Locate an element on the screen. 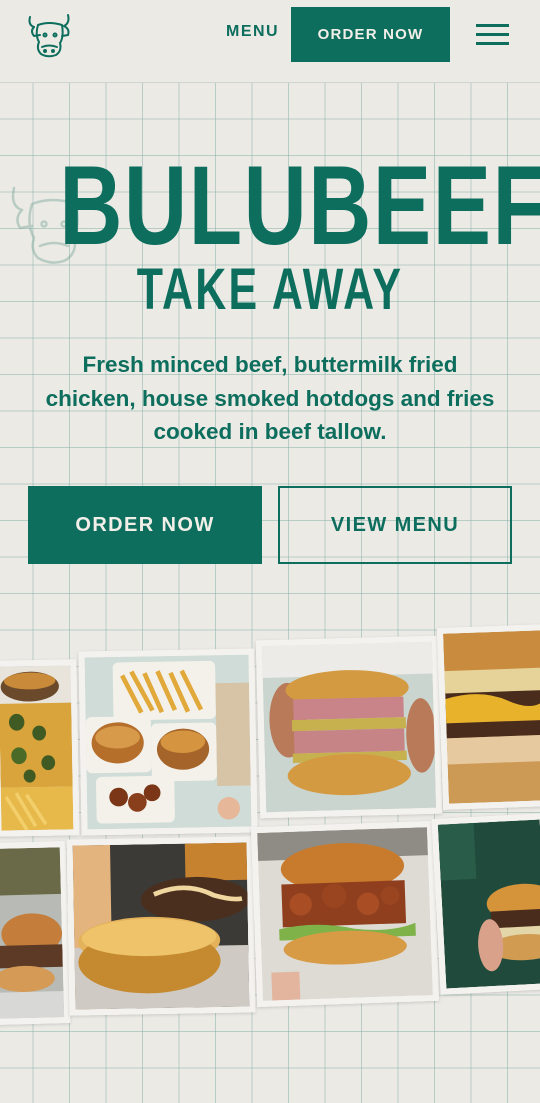  view-menu-button: VIEW MENU is located at coordinates (395, 525).